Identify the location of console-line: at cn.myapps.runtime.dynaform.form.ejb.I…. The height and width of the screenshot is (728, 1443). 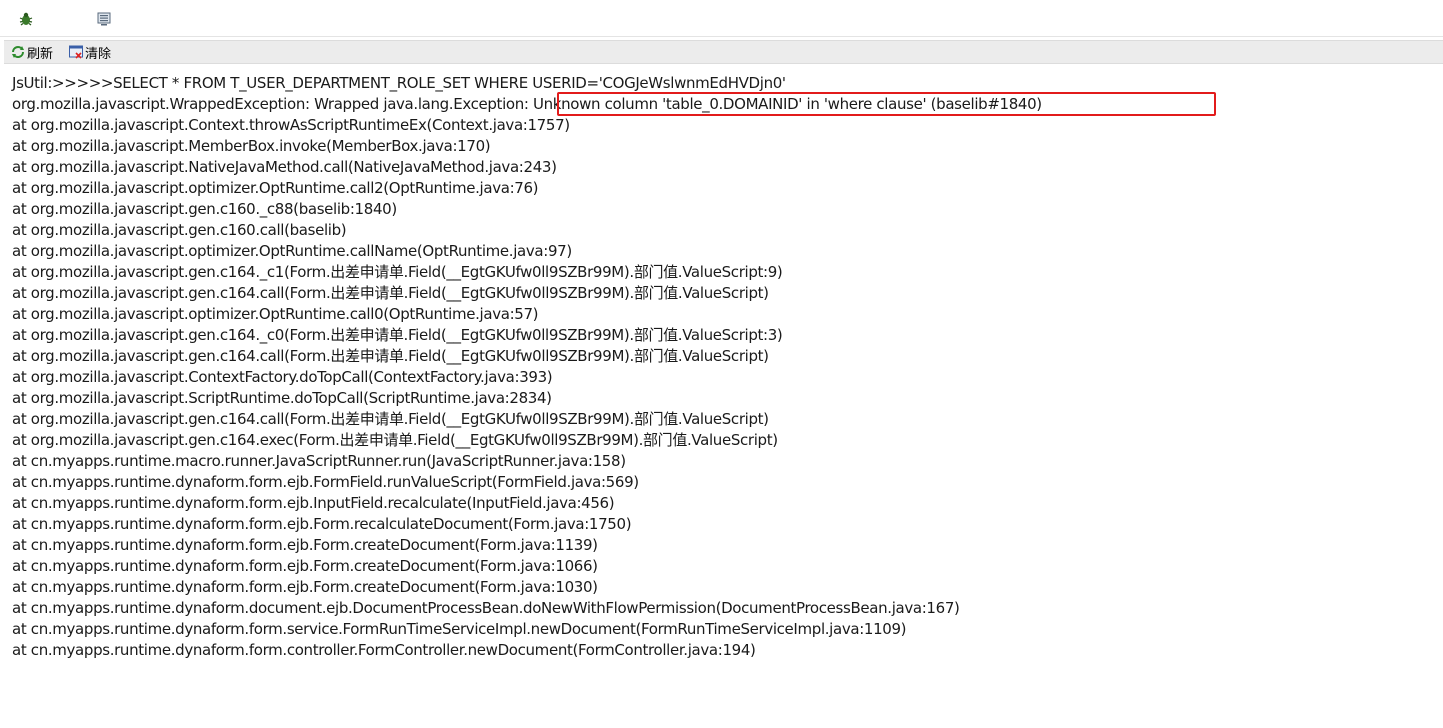
(313, 503).